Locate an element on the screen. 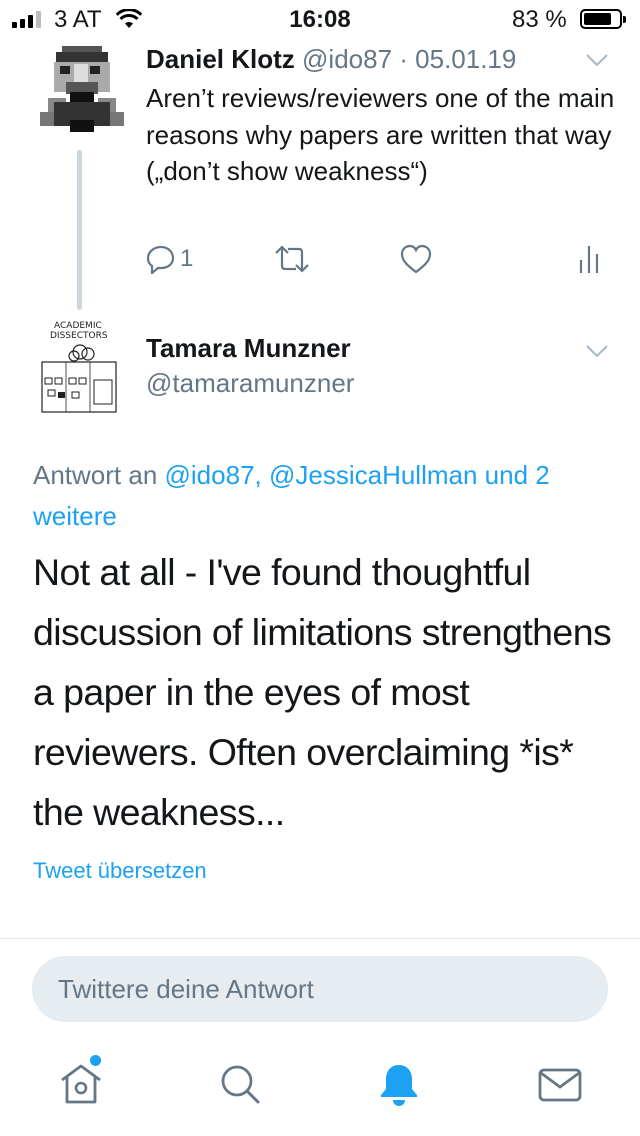 The image size is (640, 1136). new-content-indicator is located at coordinates (95, 1060).